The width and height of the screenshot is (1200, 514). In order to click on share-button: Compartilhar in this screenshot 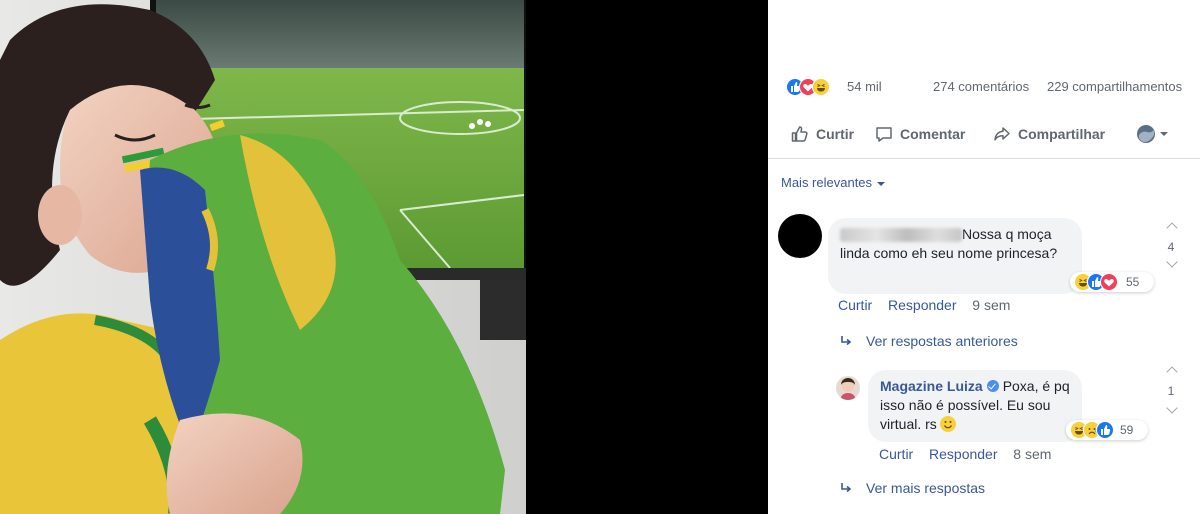, I will do `click(1048, 134)`.